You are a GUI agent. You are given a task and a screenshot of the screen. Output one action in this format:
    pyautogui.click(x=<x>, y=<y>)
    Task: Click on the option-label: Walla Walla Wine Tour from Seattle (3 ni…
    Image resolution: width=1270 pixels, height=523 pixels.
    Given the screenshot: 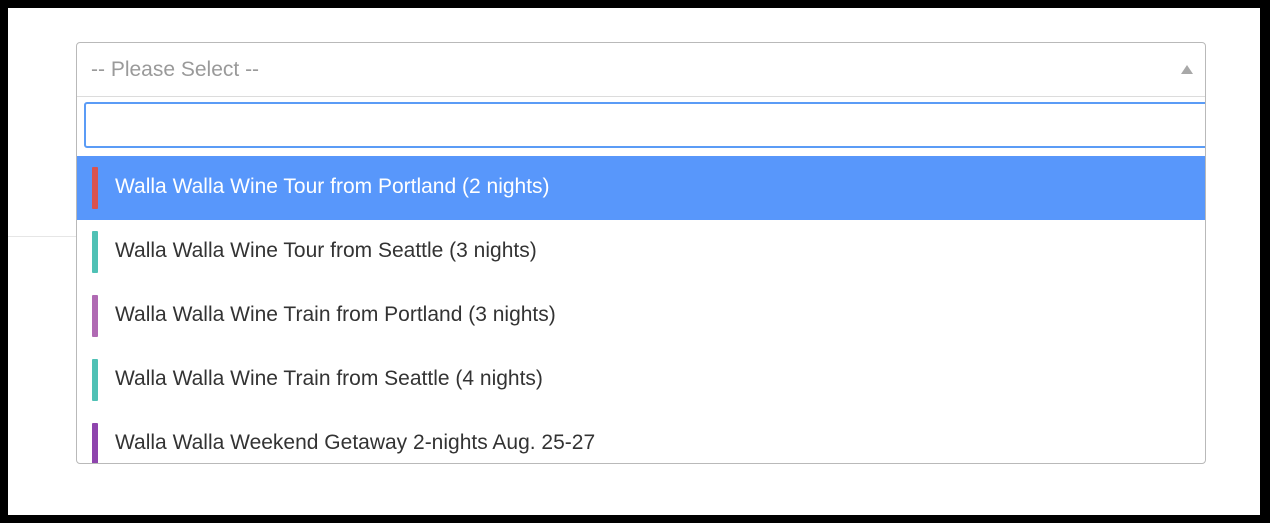 What is the action you would take?
    pyautogui.click(x=326, y=250)
    